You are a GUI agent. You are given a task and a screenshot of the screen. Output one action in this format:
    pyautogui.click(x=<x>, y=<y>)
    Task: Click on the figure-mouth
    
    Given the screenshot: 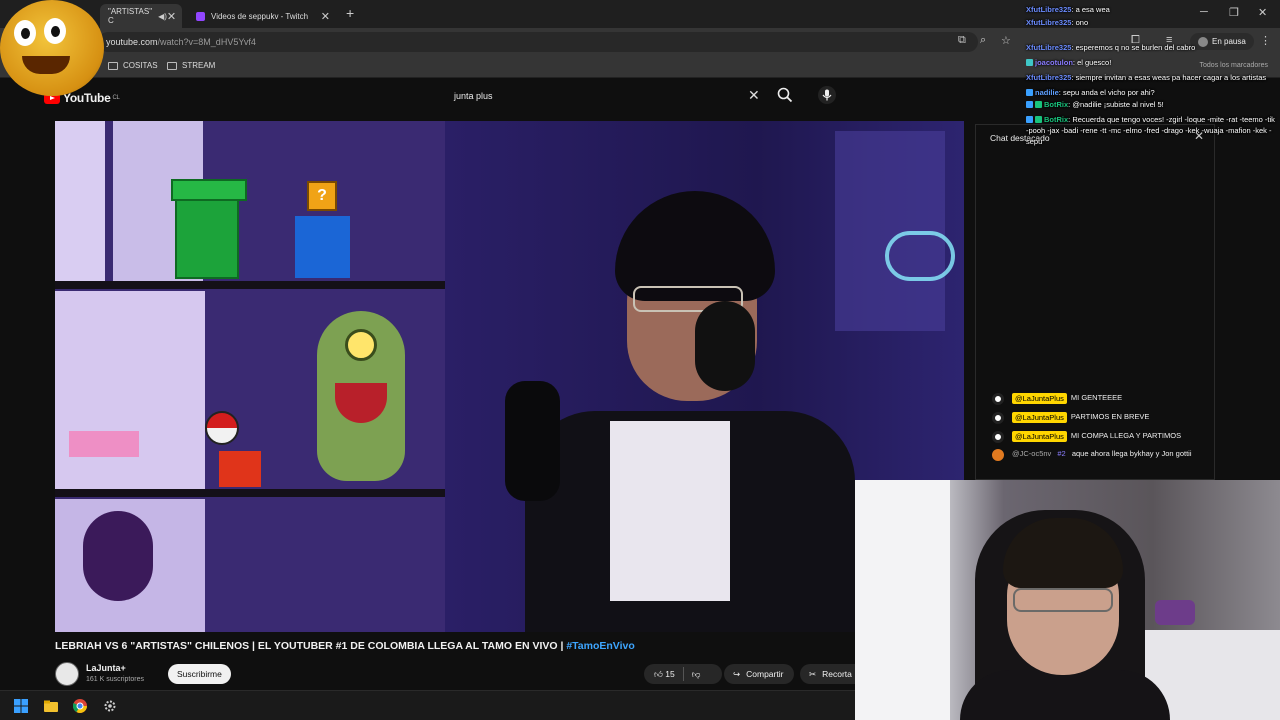 What is the action you would take?
    pyautogui.click(x=361, y=403)
    